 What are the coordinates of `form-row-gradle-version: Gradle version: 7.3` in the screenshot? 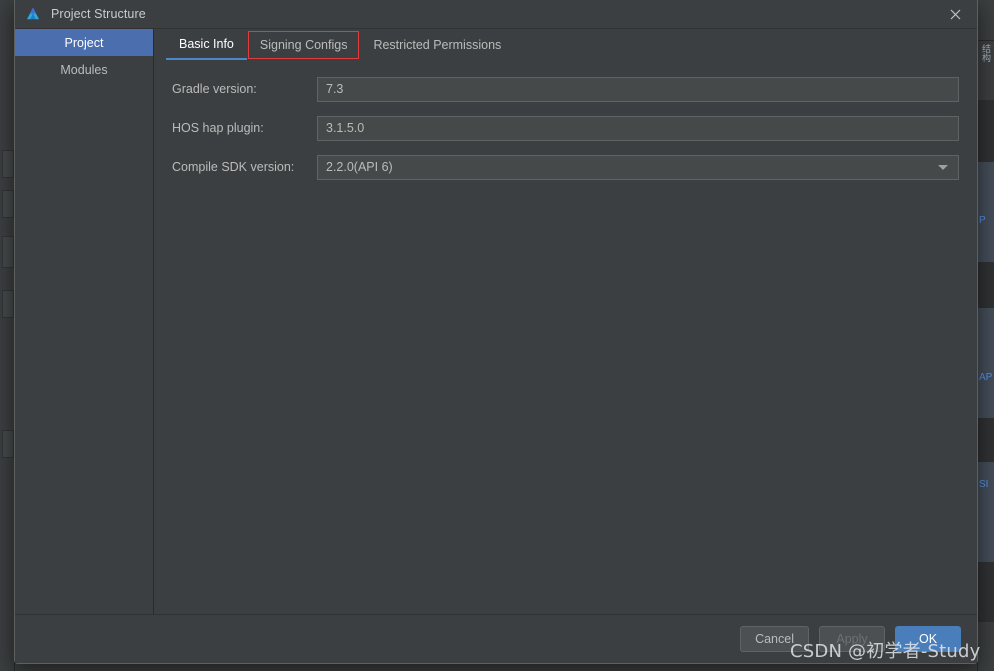 It's located at (565, 89).